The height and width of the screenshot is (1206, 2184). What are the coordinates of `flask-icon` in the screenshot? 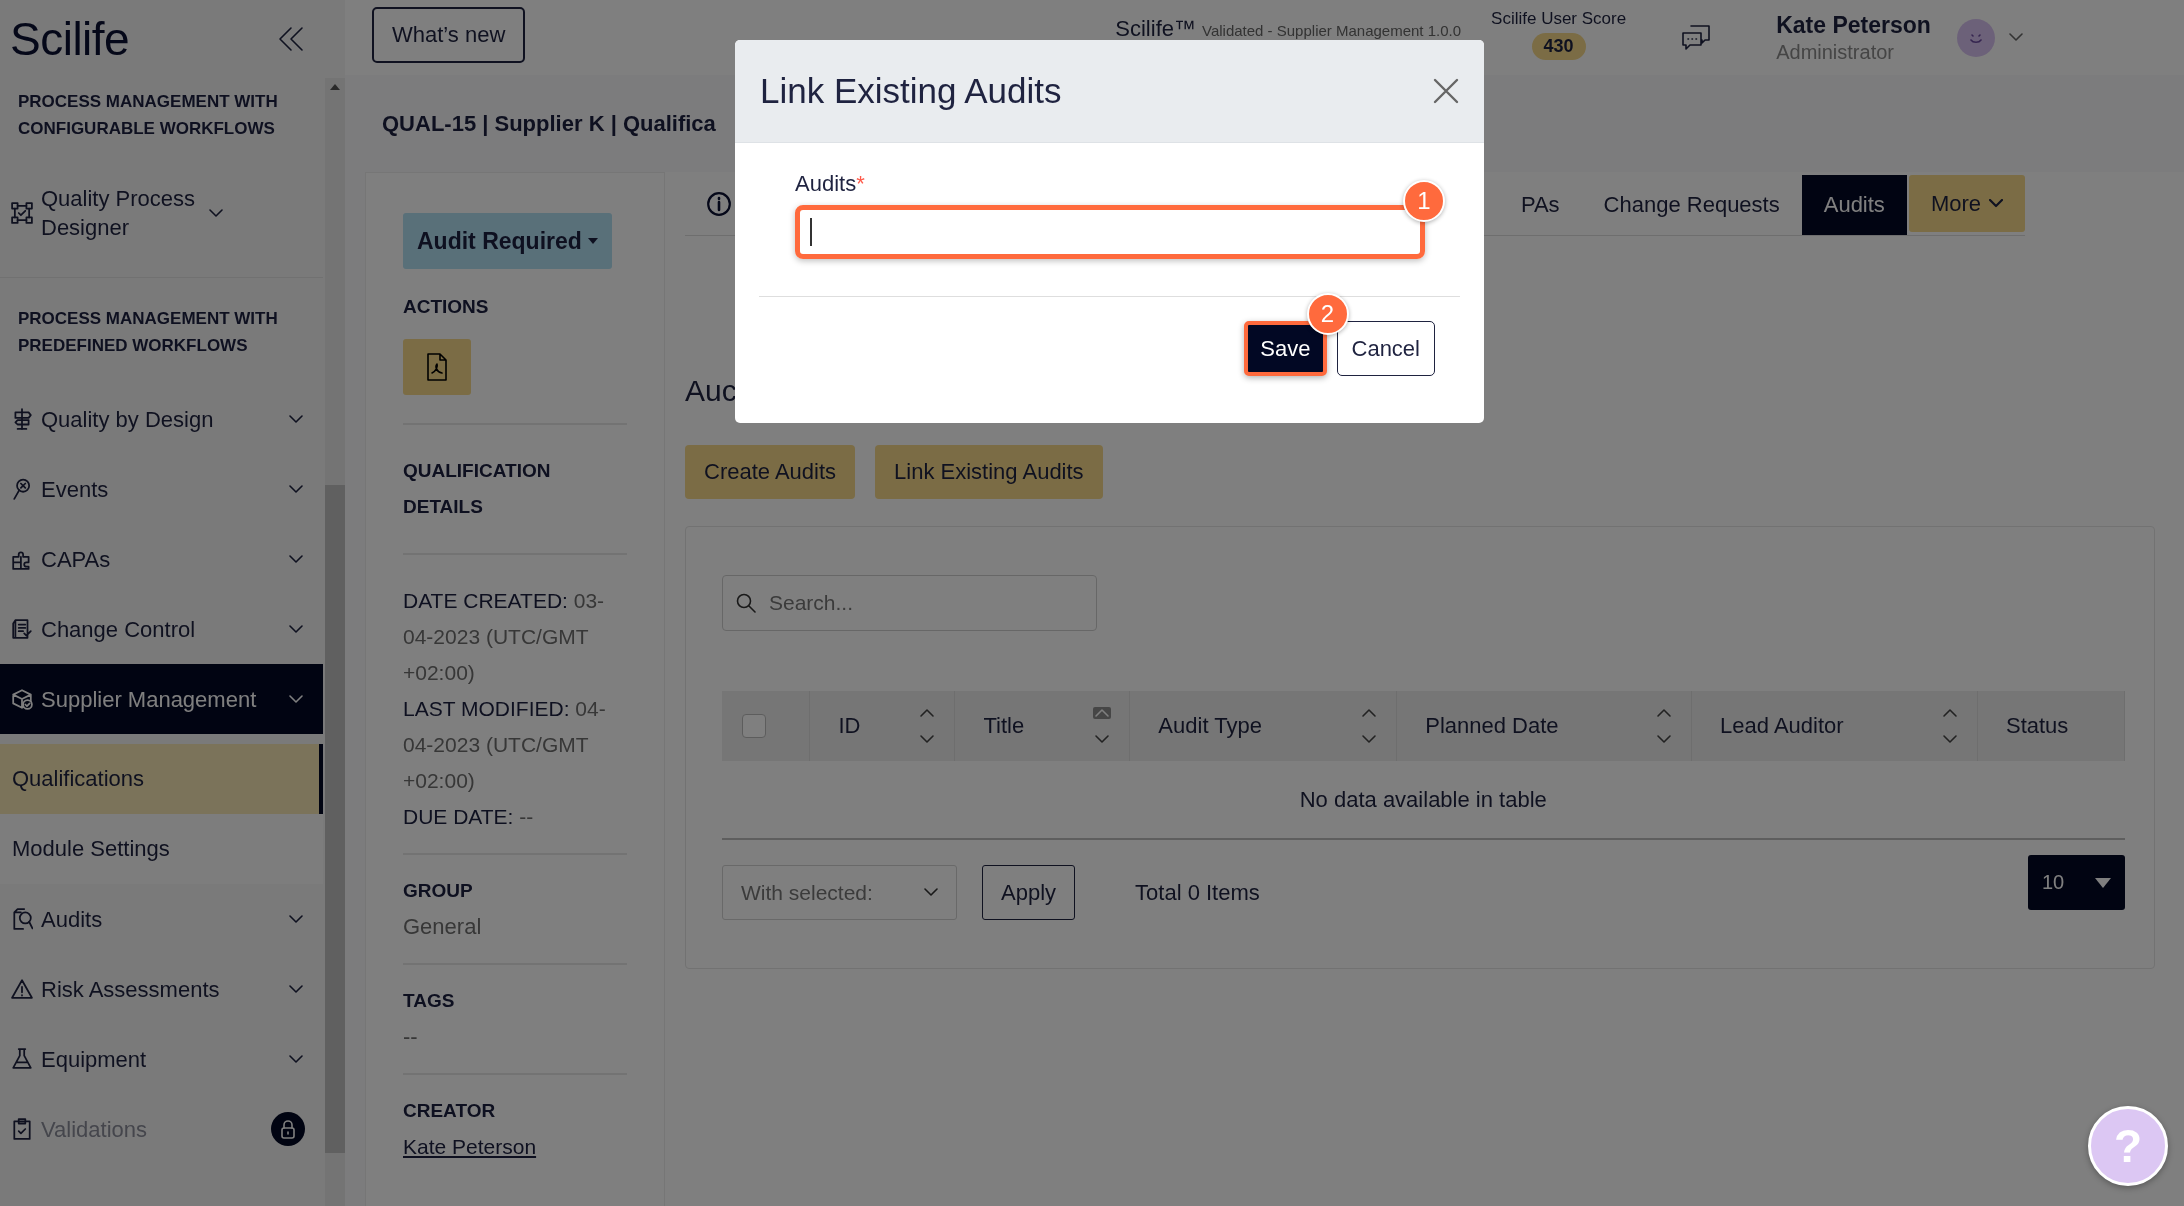 It's located at (22, 1059).